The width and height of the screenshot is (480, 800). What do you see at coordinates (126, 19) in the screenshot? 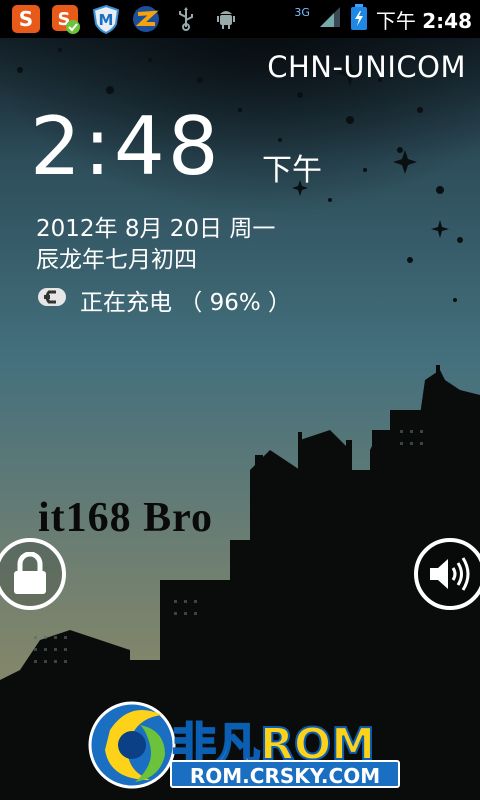
I see `notification-icons: S S M` at bounding box center [126, 19].